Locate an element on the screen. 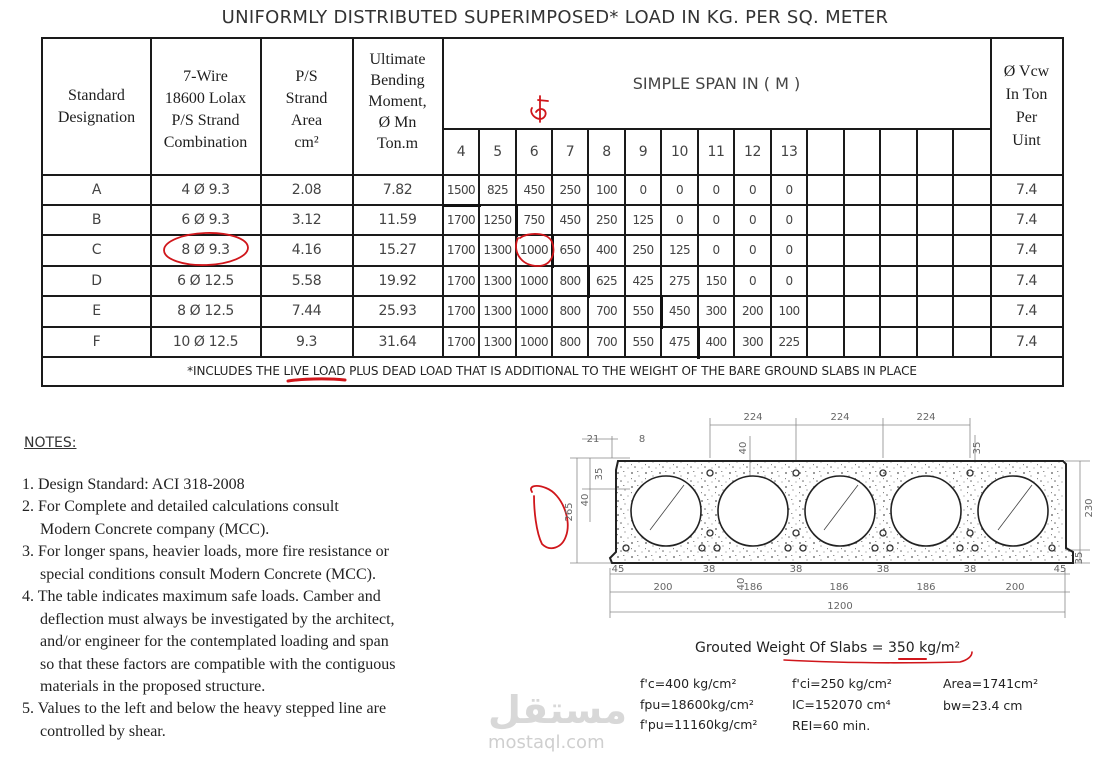 The image size is (1110, 768). spec-fpu-prime: f'pu=11160kg/cm² is located at coordinates (699, 724).